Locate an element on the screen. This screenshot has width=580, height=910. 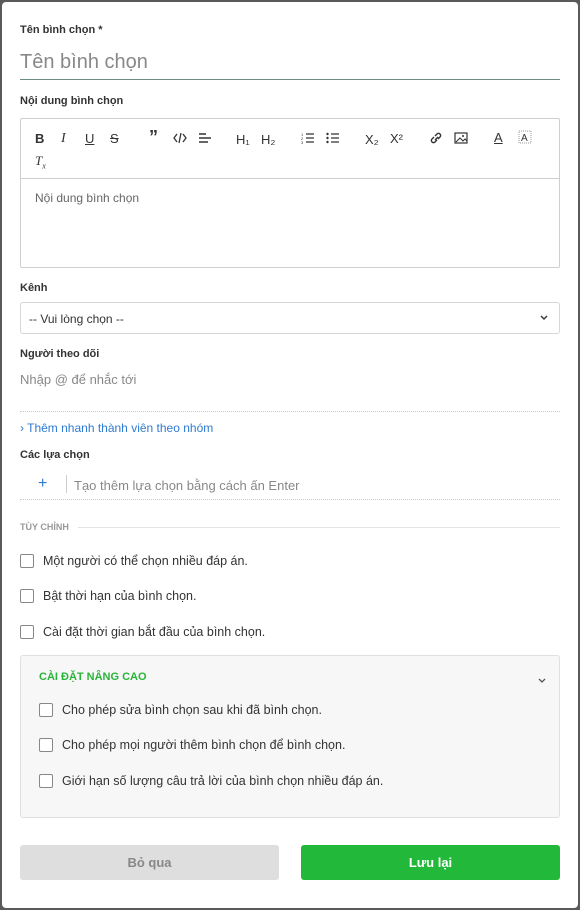
quick-add-members-link: › Thêm nhanh thành viên theo nhóm is located at coordinates (116, 428).